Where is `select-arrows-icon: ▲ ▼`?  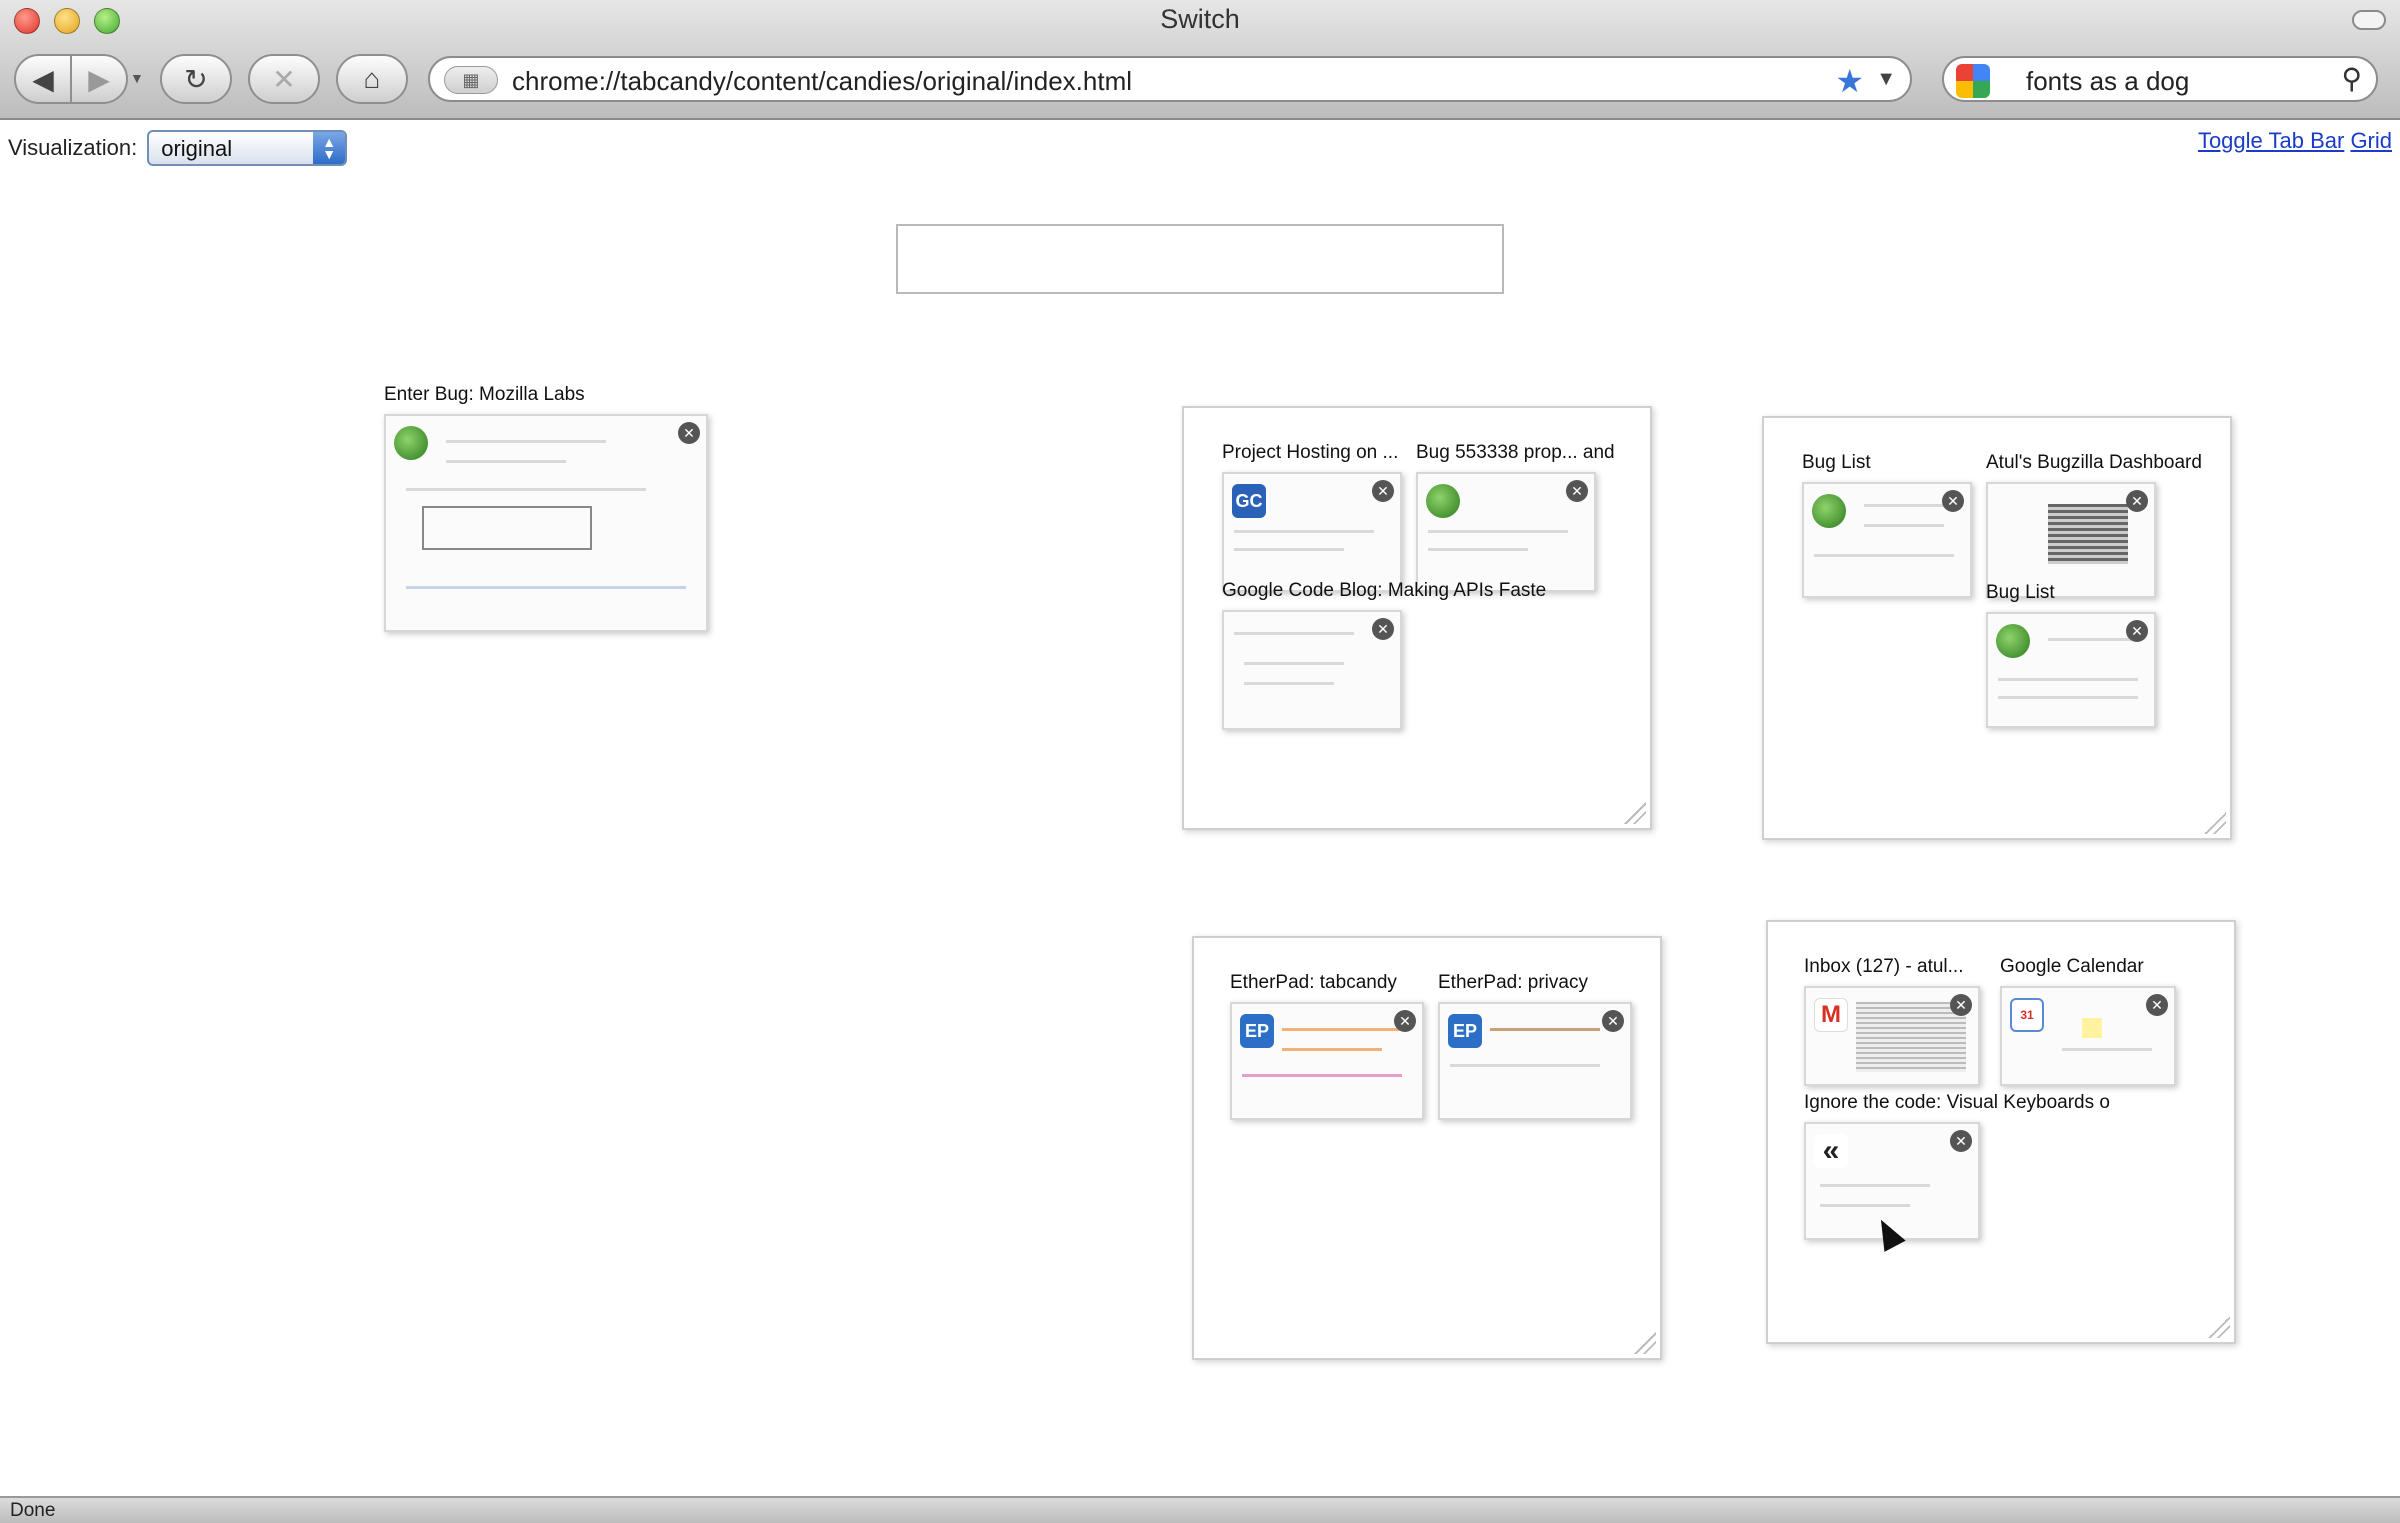 select-arrows-icon: ▲ ▼ is located at coordinates (329, 148).